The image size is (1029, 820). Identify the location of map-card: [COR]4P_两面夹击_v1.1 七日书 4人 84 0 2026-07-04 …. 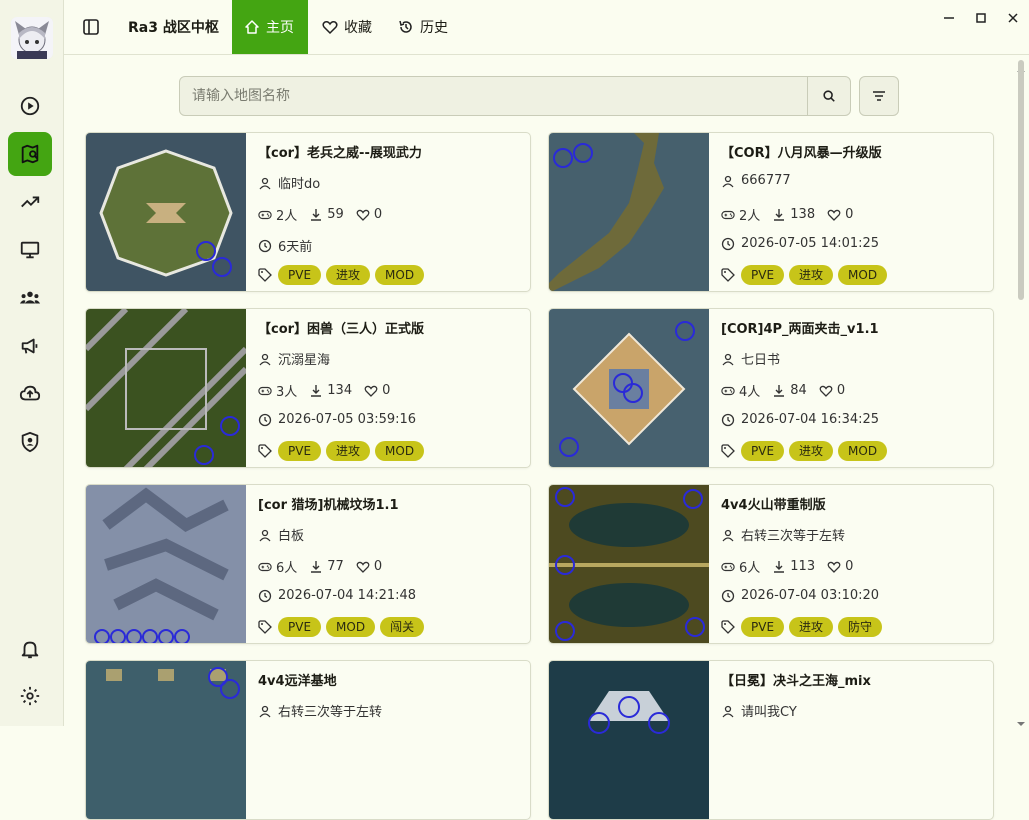
(771, 388).